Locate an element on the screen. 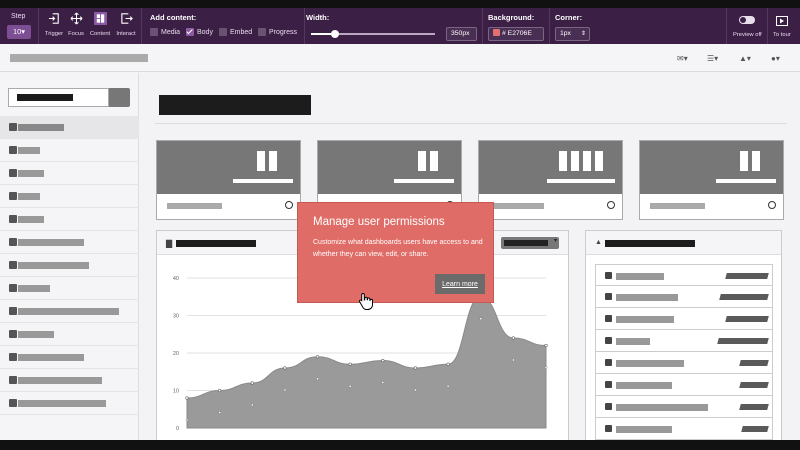 This screenshot has height=450, width=800. focus-icon is located at coordinates (76, 18).